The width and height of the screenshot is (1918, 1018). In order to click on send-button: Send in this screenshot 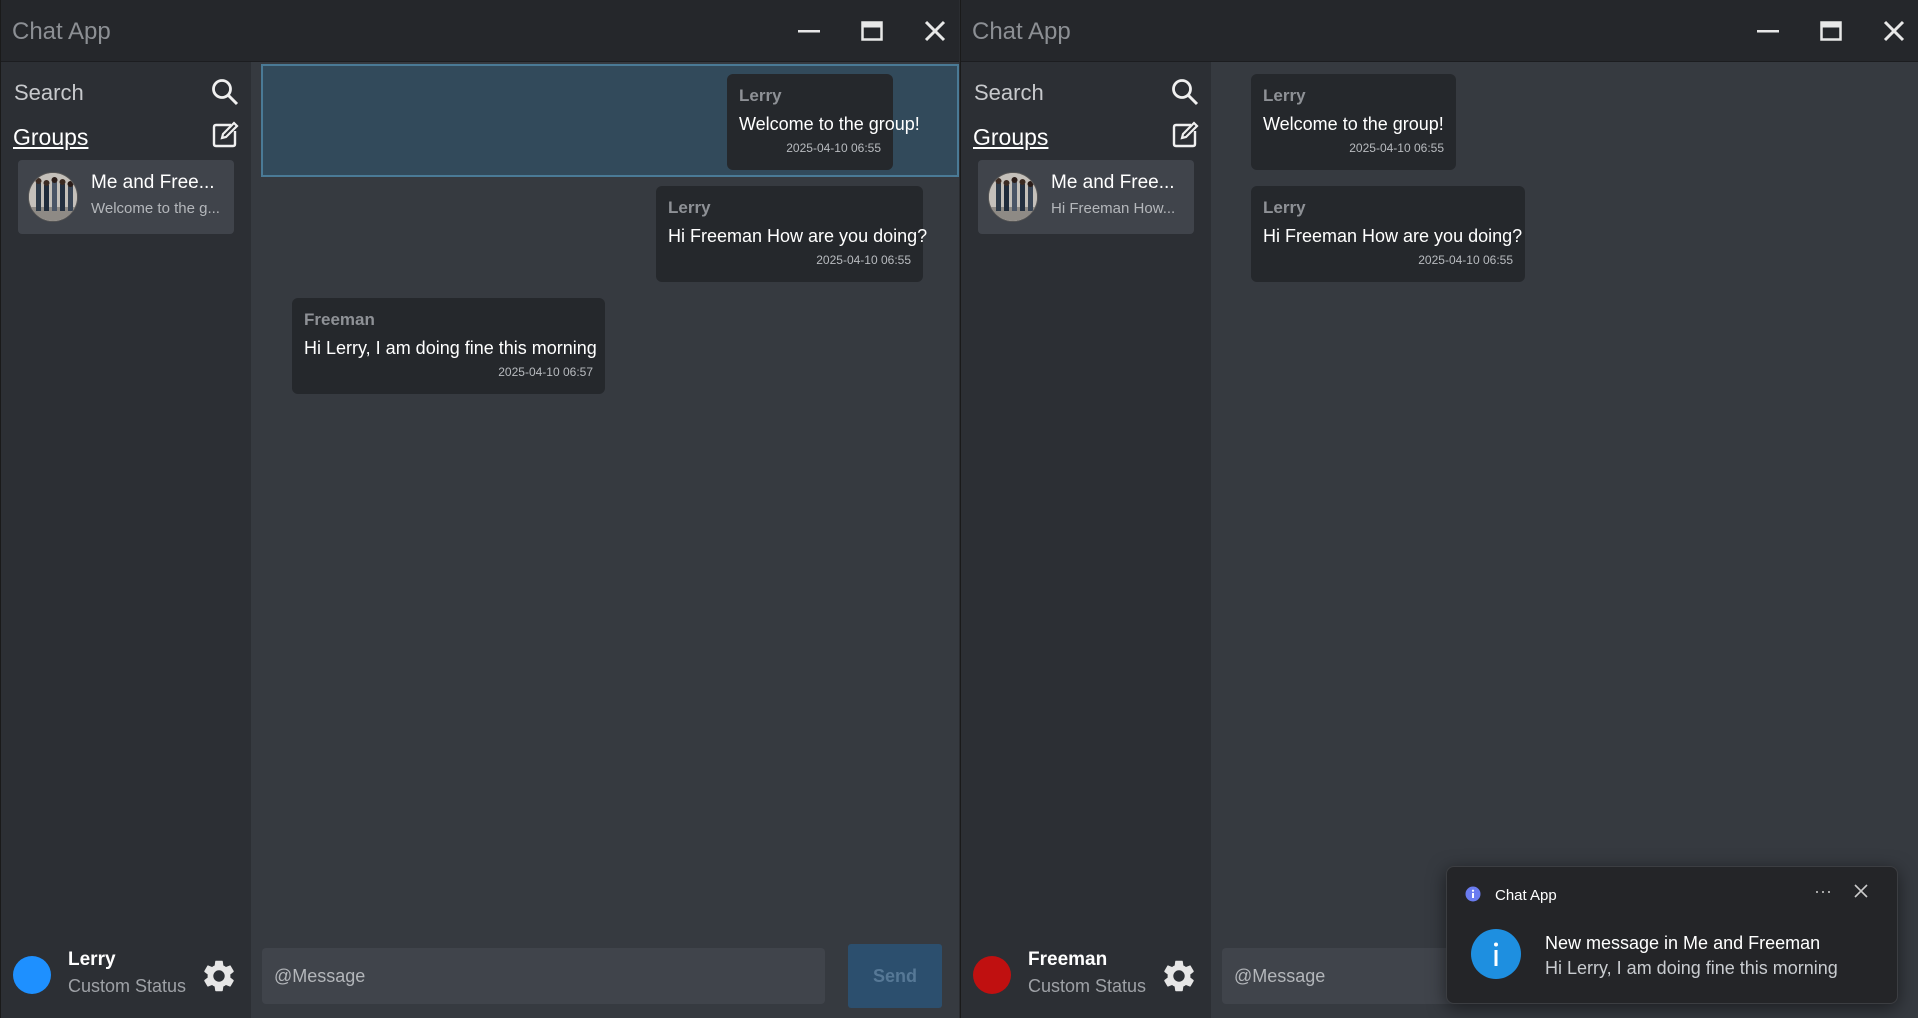, I will do `click(895, 976)`.